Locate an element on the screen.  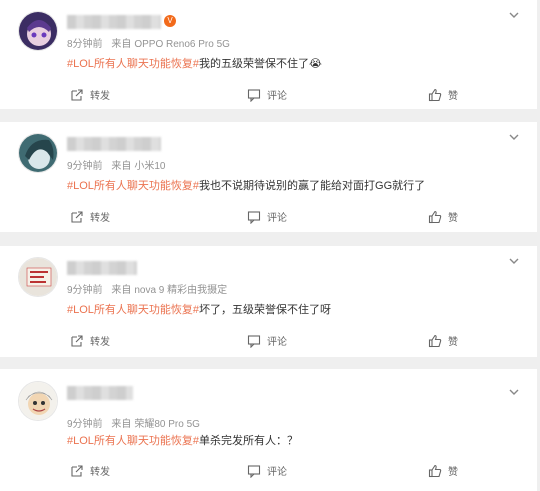
post-text: 坏了，五级荣誉保不住了呀 is located at coordinates (265, 310).